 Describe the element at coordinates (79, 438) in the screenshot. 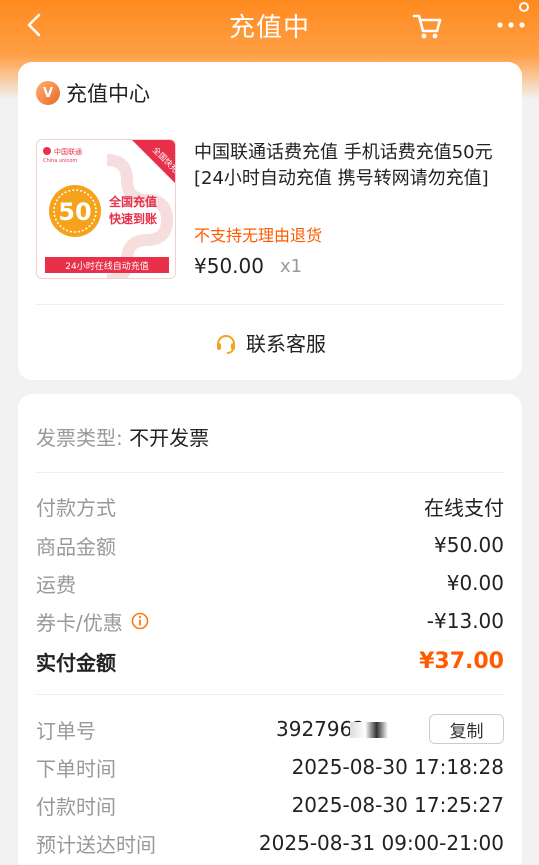

I see `invoice-label: 发票类型:` at that location.